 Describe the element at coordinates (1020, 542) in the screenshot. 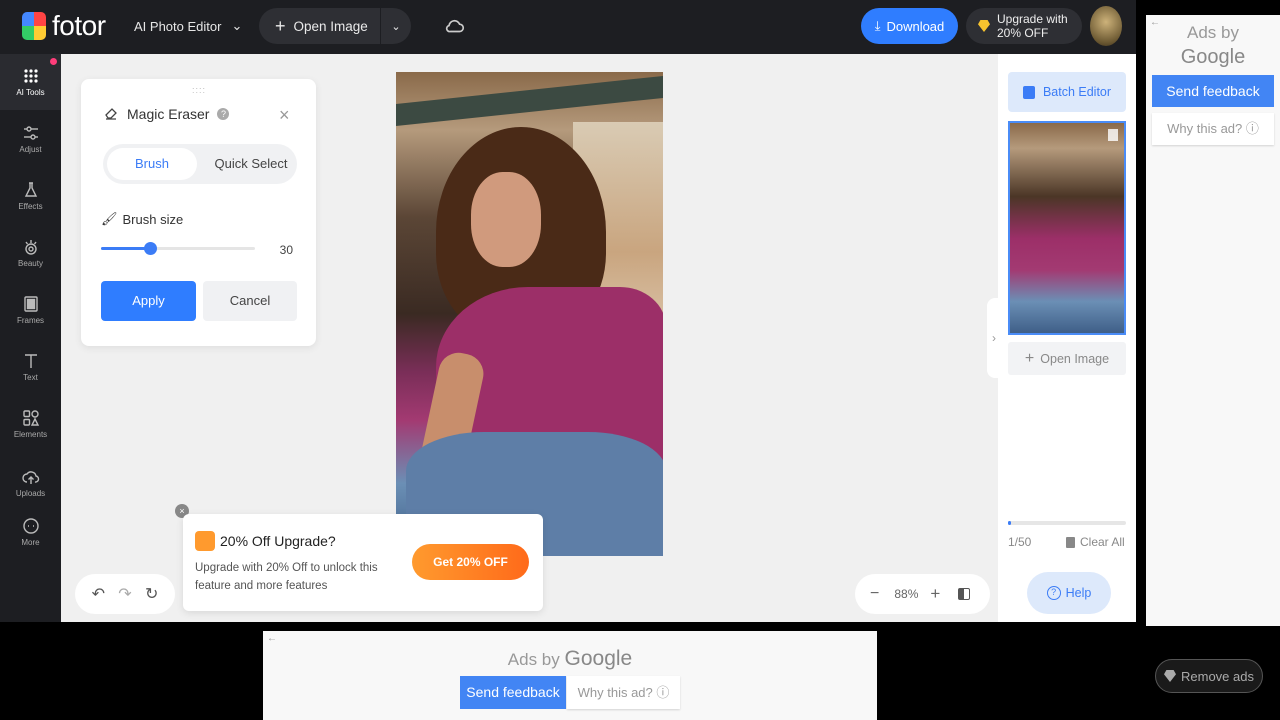

I see `image-count: 1/50` at that location.